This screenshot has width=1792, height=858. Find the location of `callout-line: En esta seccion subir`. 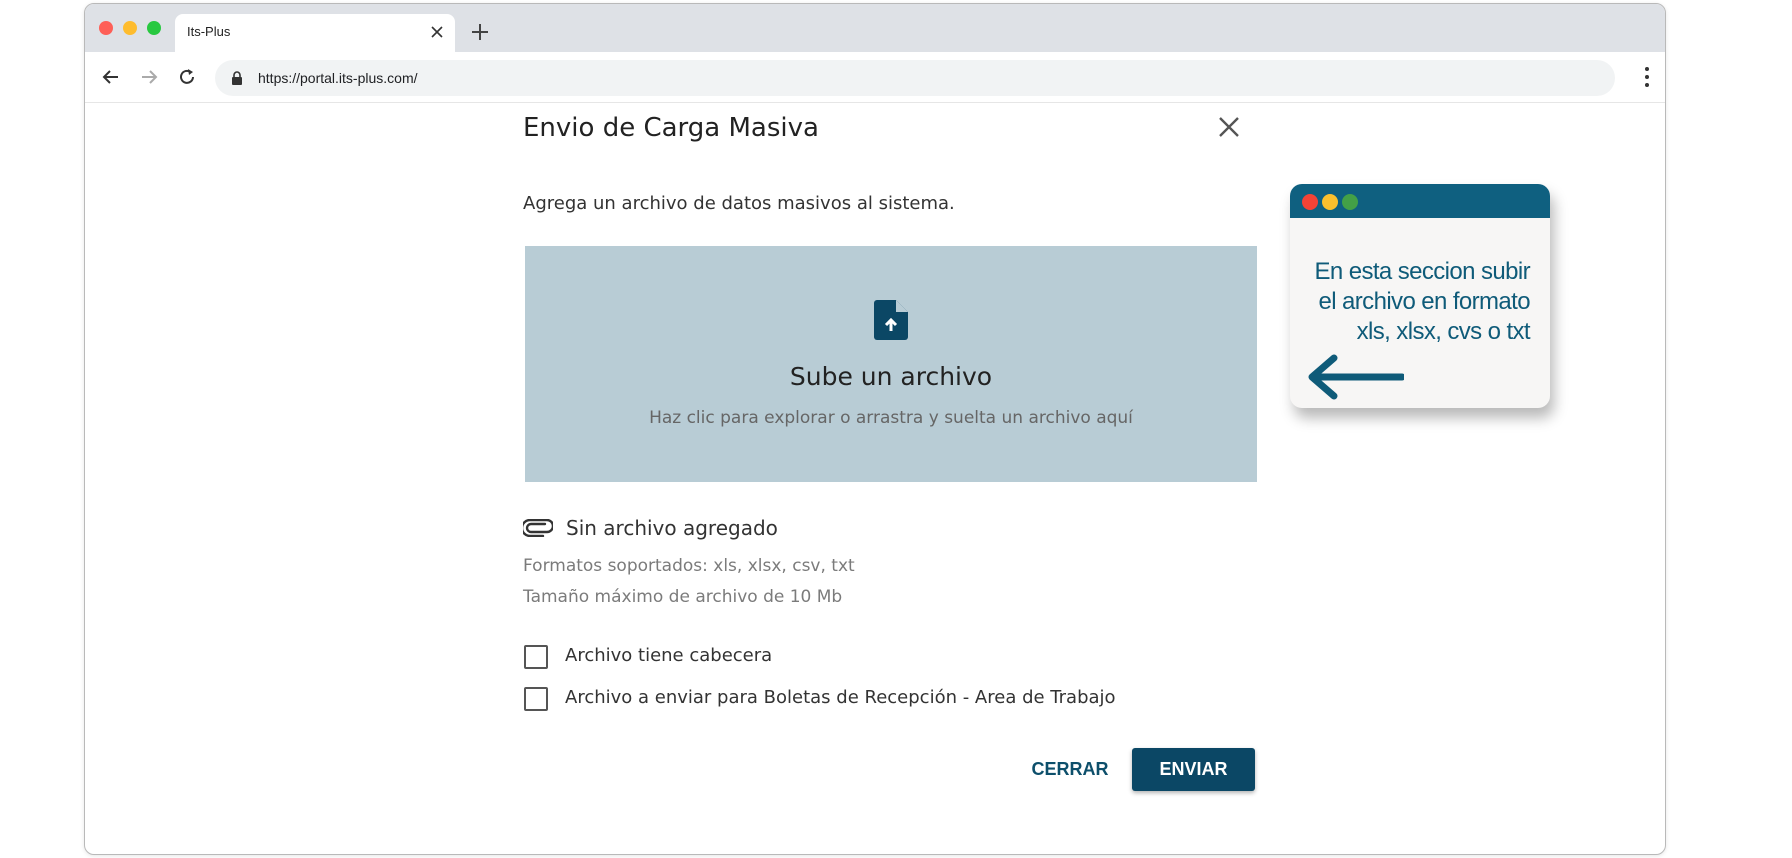

callout-line: En esta seccion subir is located at coordinates (1422, 271).